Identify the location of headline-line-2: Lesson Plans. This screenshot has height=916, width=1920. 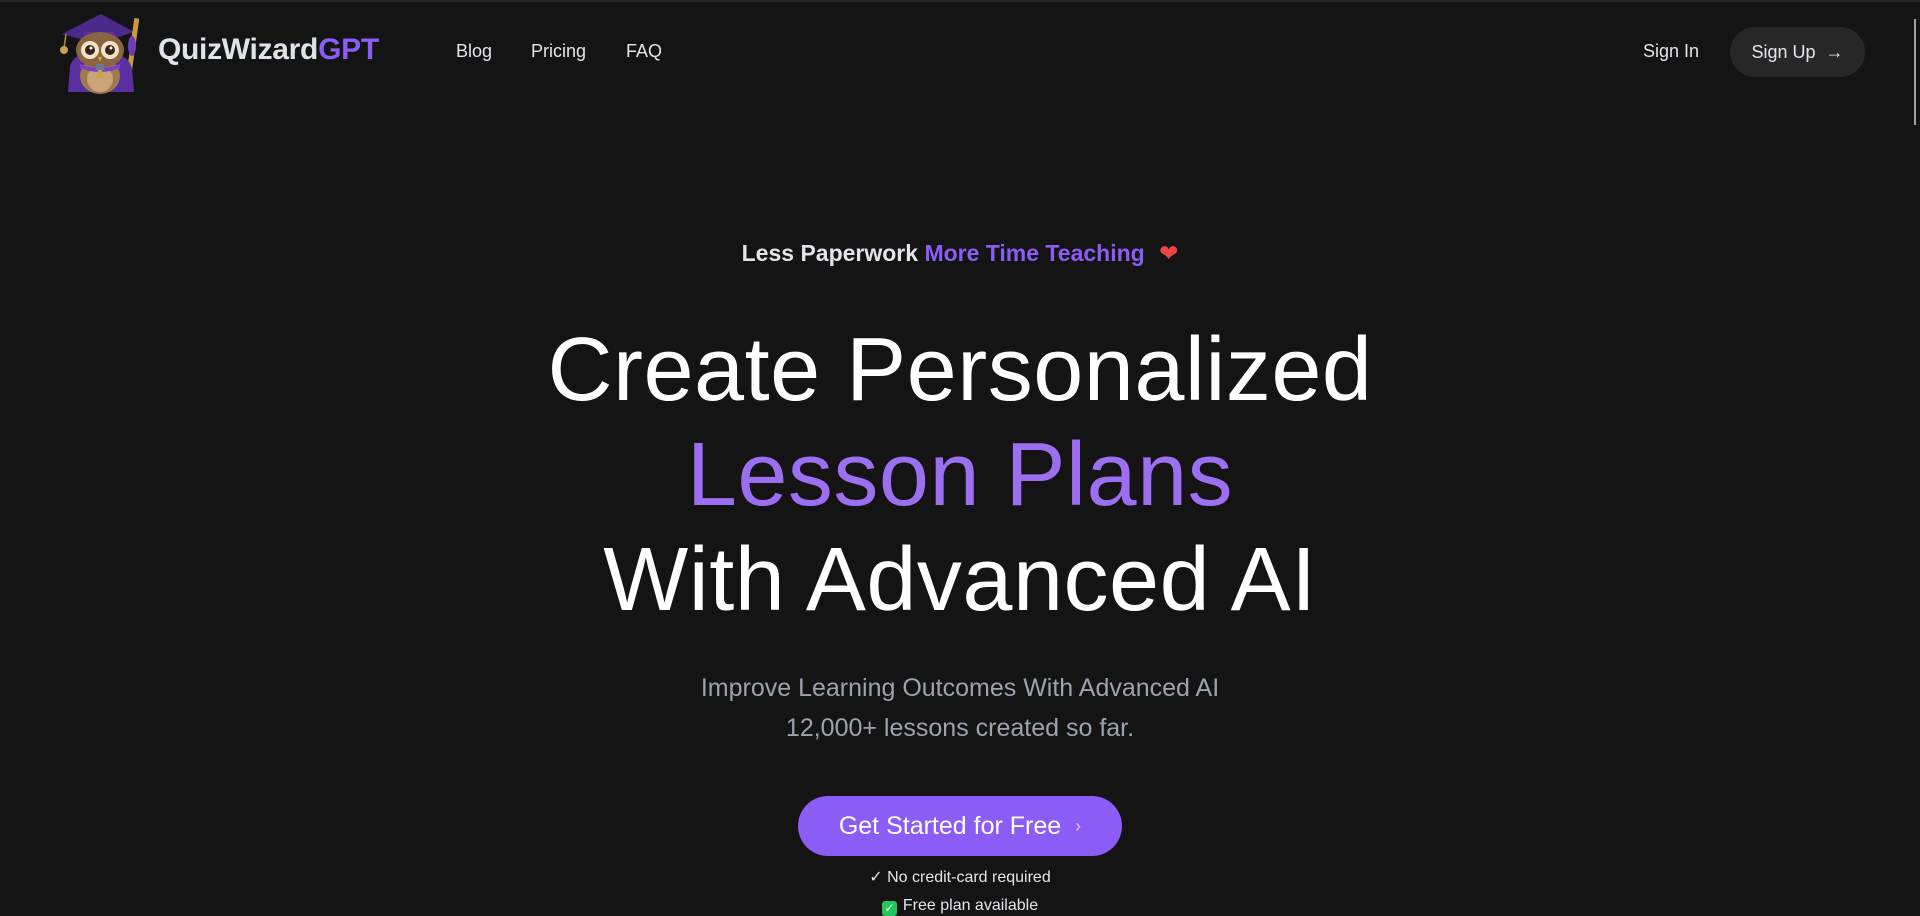
(960, 475).